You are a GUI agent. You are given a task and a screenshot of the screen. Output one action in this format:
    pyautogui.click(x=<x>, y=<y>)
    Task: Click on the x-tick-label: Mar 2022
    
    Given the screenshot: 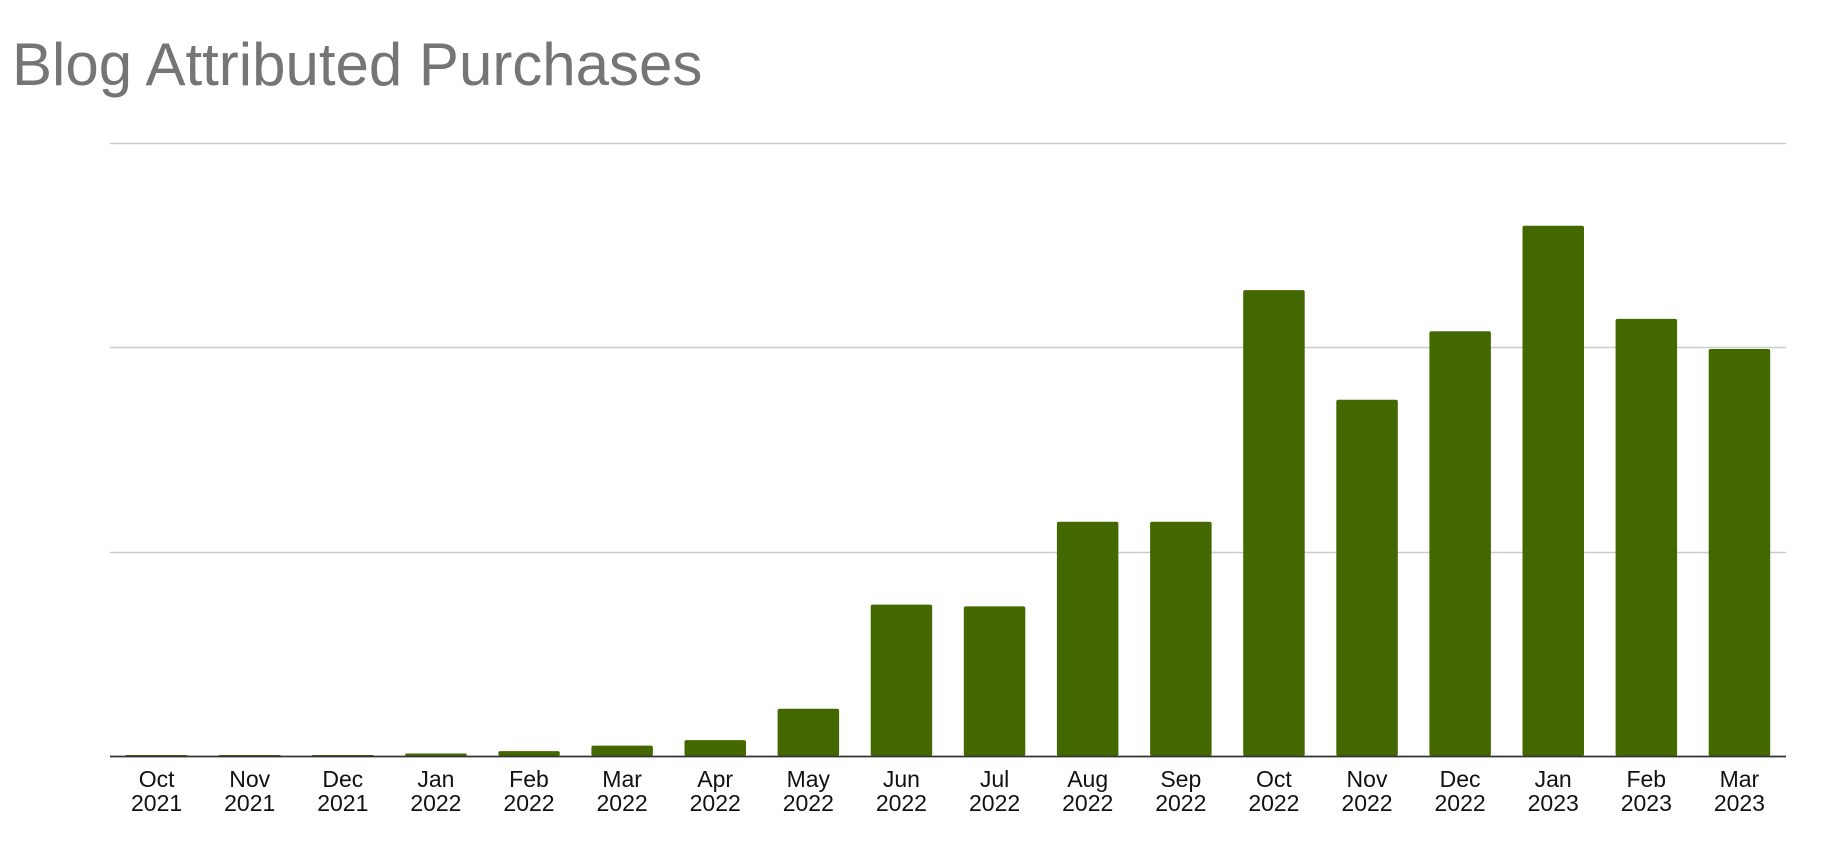 What is the action you would take?
    pyautogui.click(x=622, y=791)
    